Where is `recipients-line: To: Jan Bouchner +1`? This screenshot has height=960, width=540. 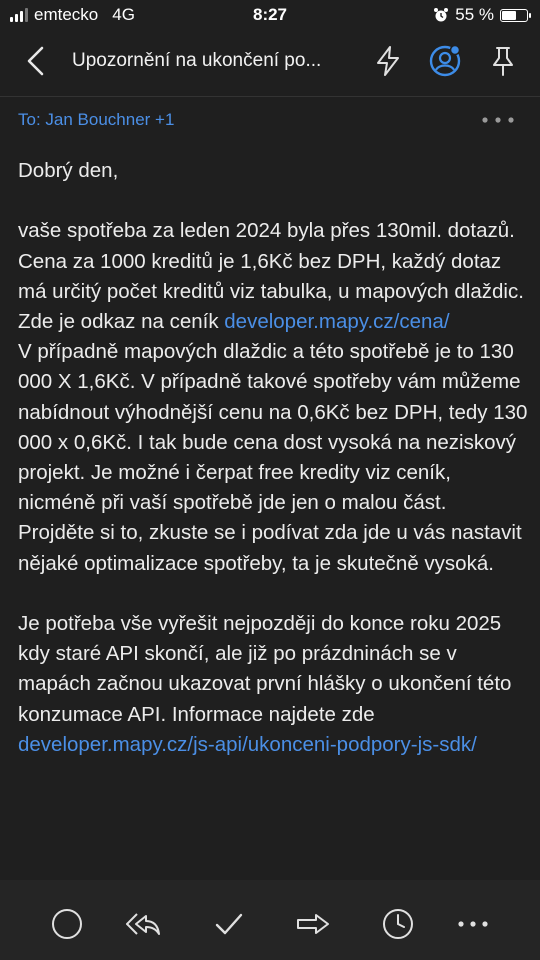
recipients-line: To: Jan Bouchner +1 is located at coordinates (96, 120).